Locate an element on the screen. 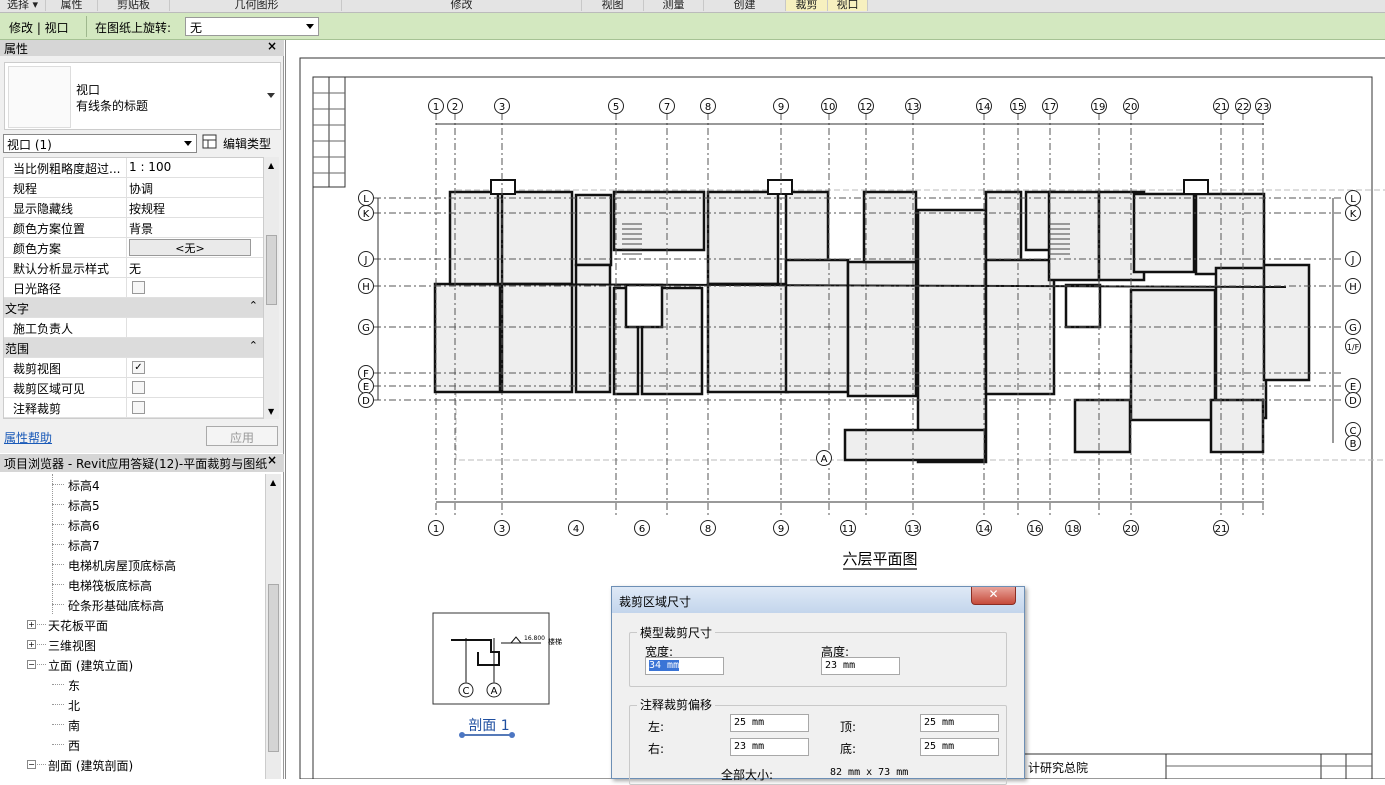  right-axis-bubble-label: E is located at coordinates (1353, 387).